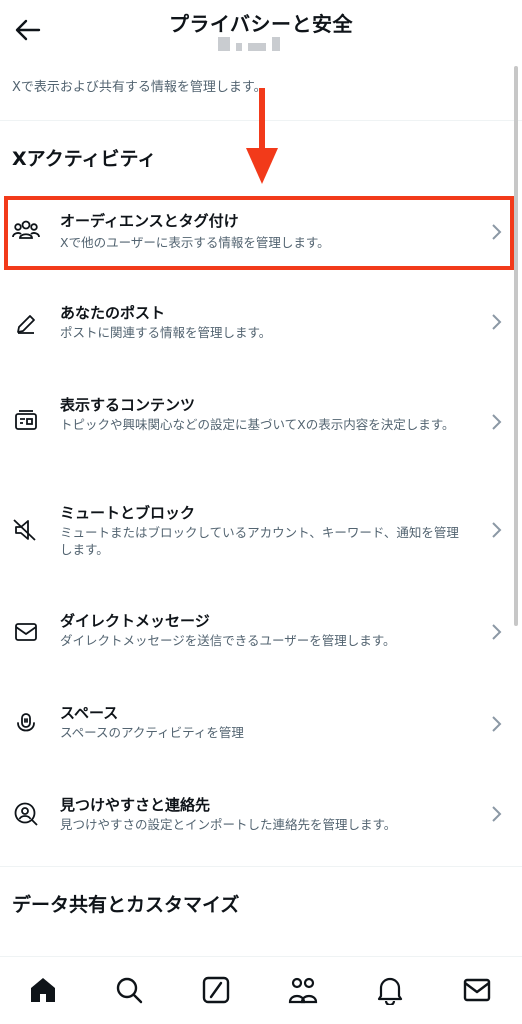  What do you see at coordinates (84, 159) in the screenshot?
I see `section-title-x-activity: Xアクティビティ` at bounding box center [84, 159].